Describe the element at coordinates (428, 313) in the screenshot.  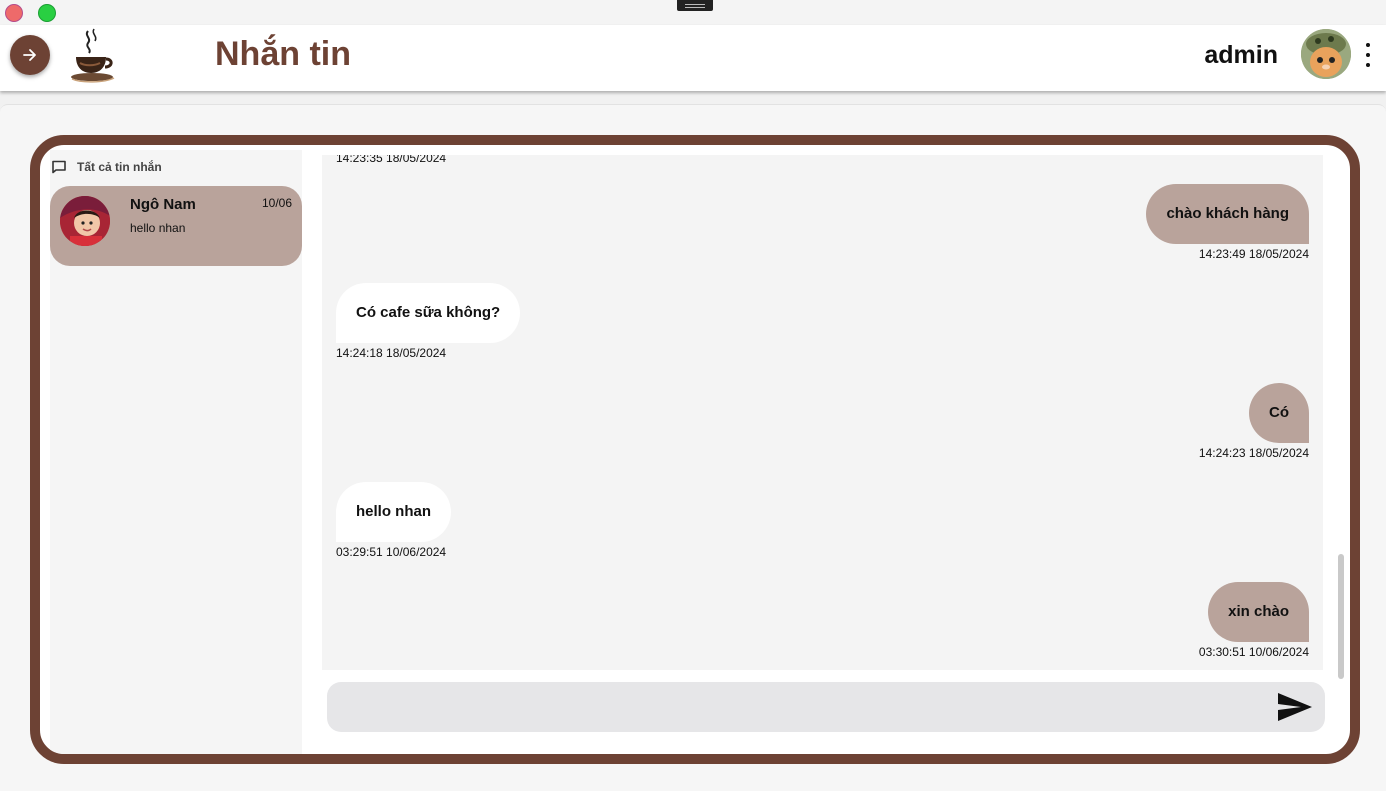
I see `incoming-message-bubble: Có cafe sữa không?` at that location.